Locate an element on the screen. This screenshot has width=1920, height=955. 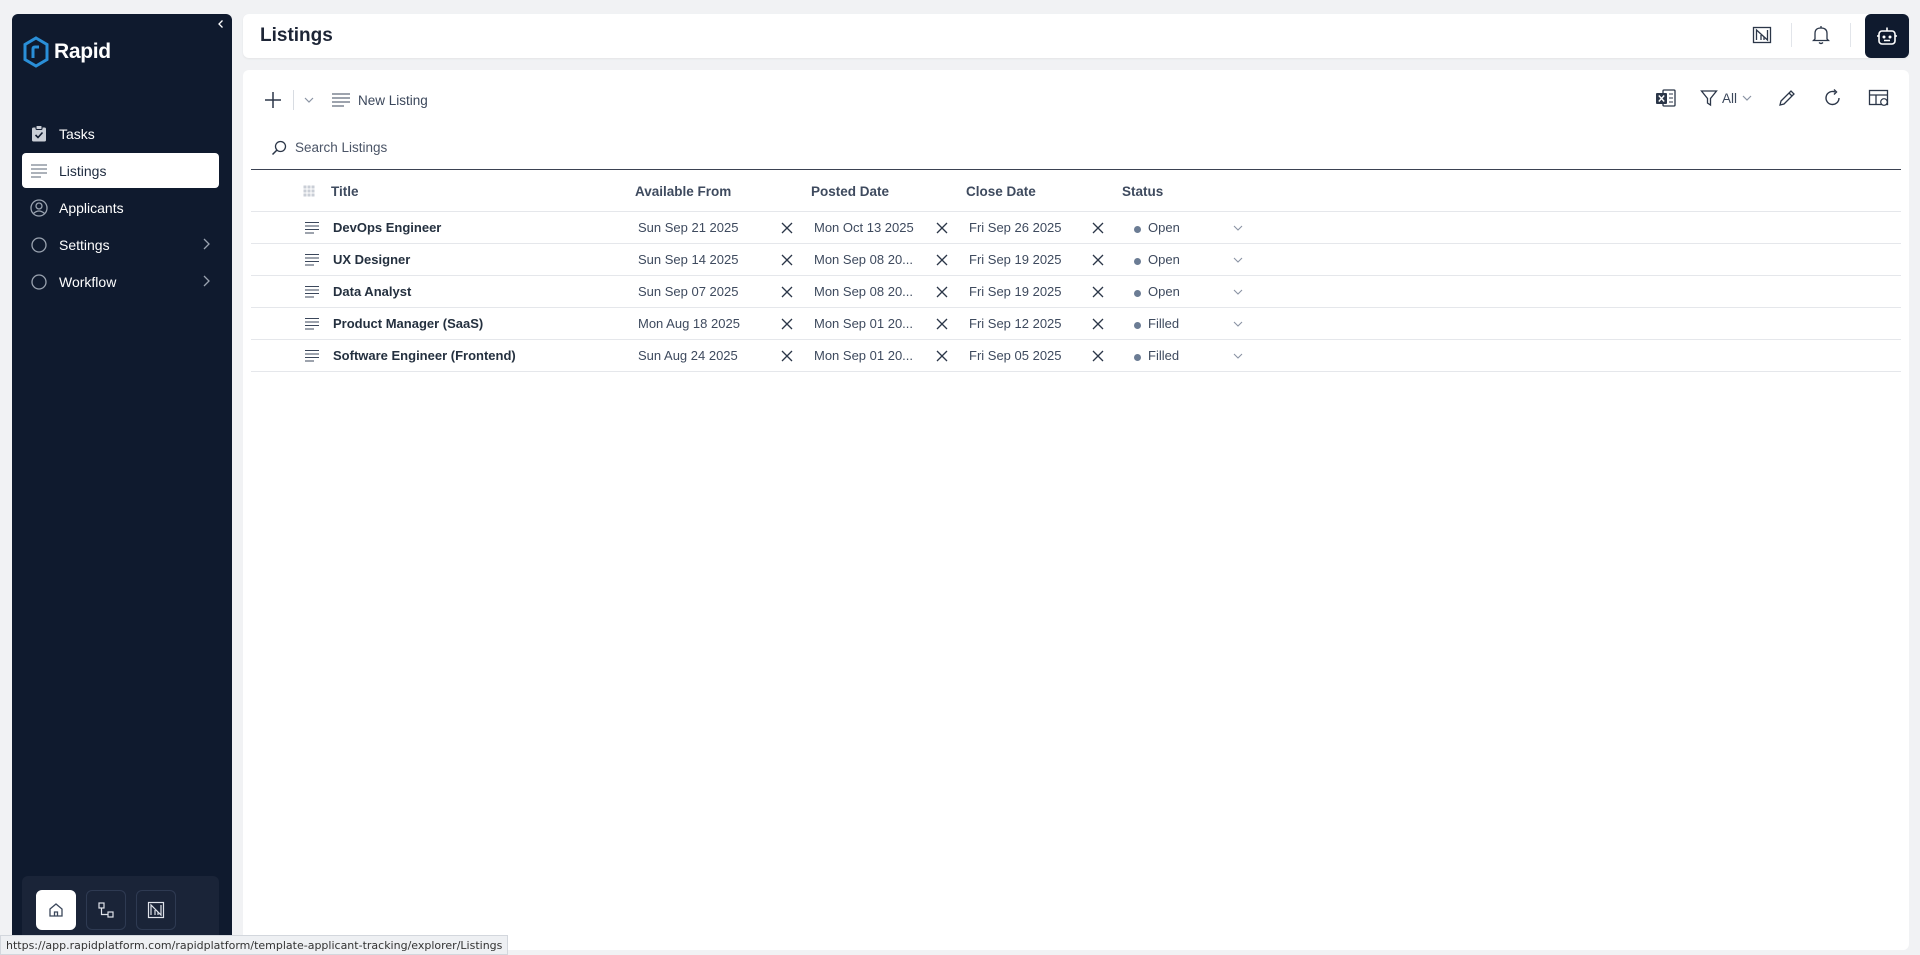
sidebar: Rapid Tasks Listings Applicants Settings is located at coordinates (122, 479).